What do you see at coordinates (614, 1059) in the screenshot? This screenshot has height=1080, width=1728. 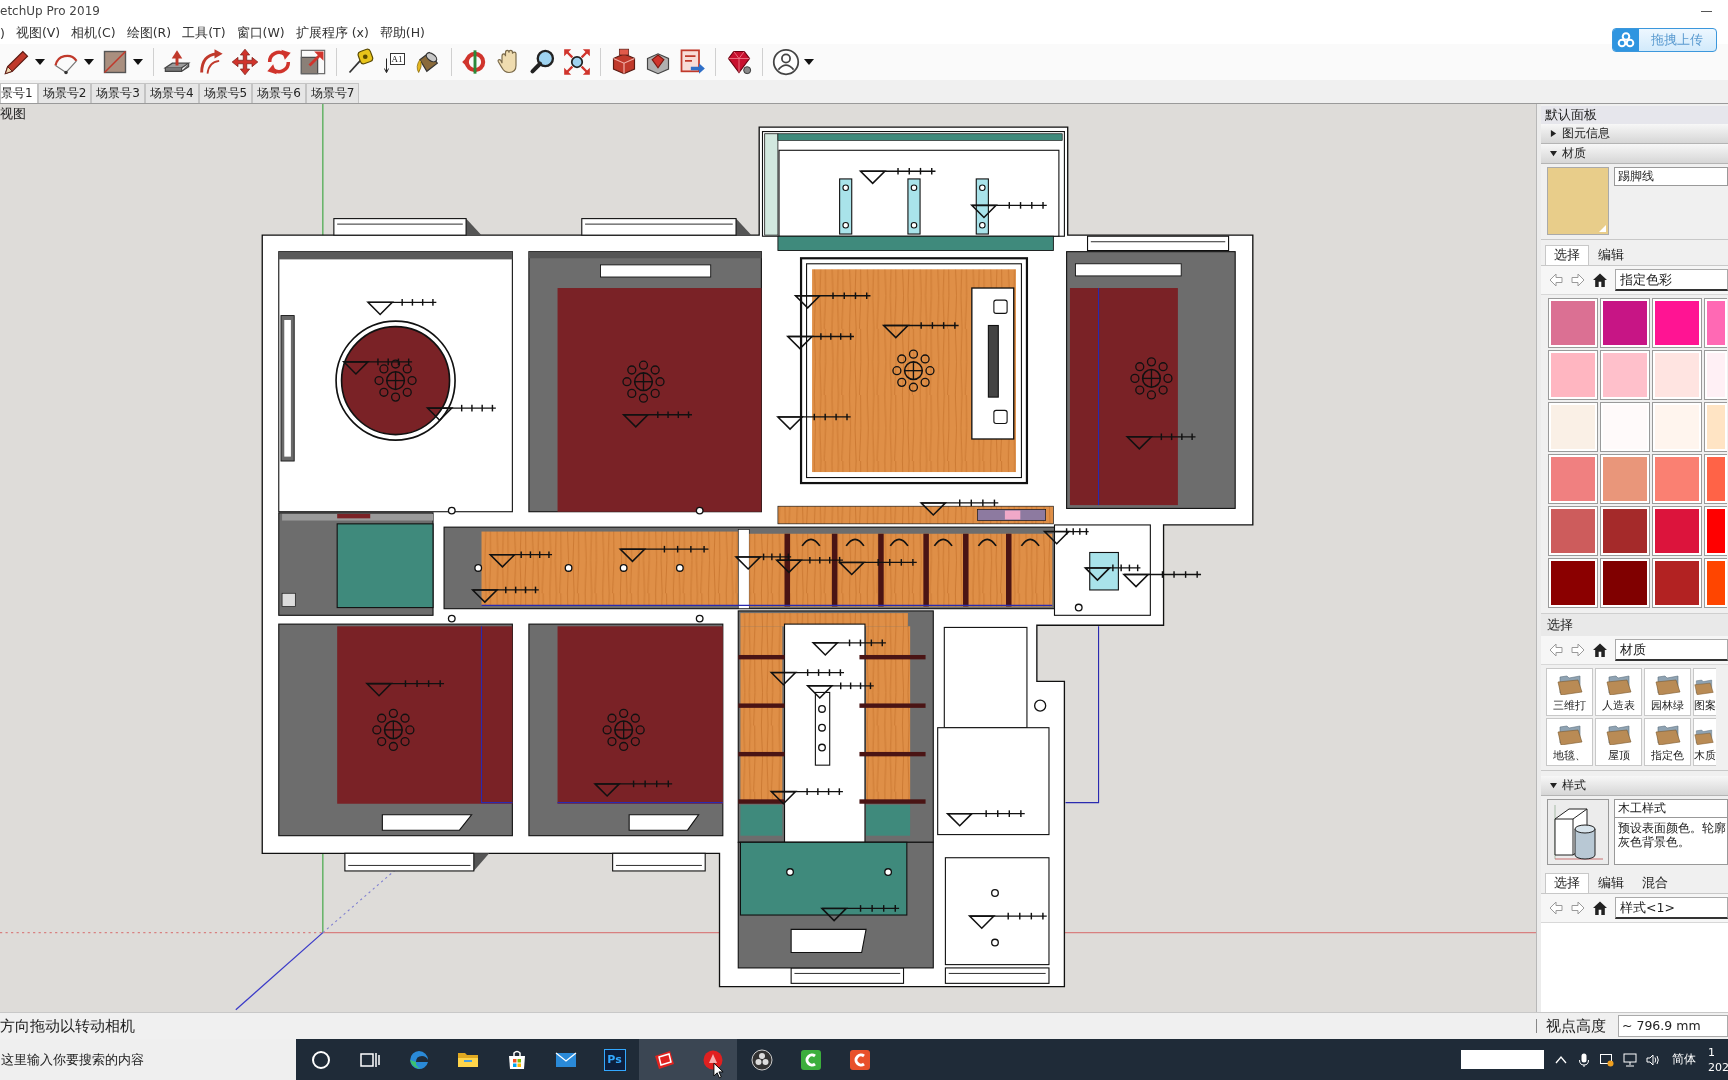 I see `taskbar-button: Ps` at bounding box center [614, 1059].